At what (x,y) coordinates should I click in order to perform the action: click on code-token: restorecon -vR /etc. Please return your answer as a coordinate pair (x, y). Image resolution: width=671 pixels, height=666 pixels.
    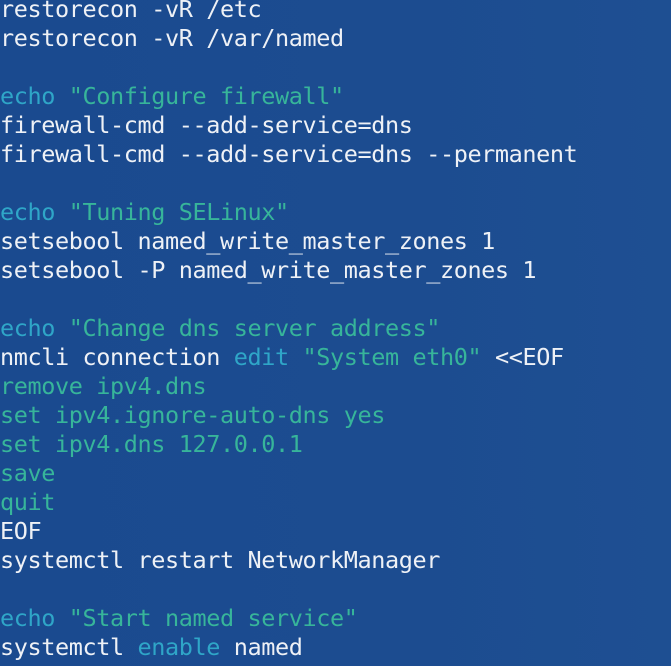
    Looking at the image, I should click on (131, 11).